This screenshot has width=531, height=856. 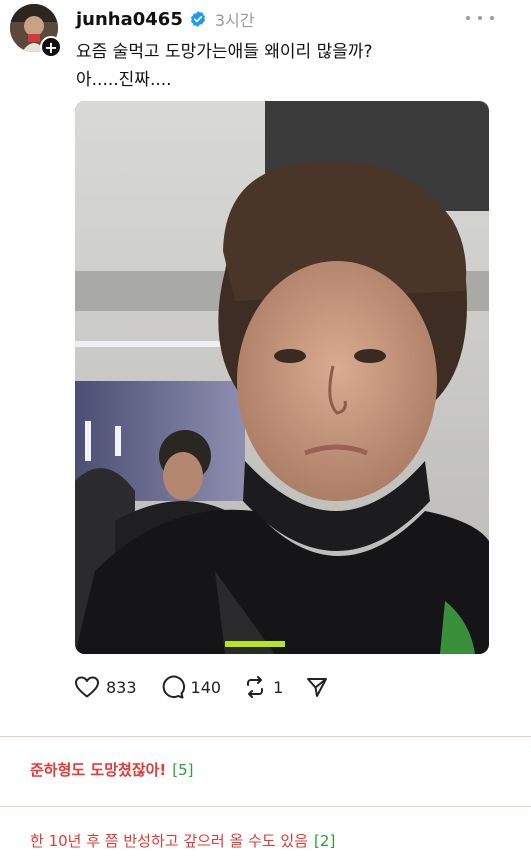 I want to click on post-time: 3시간, so click(x=234, y=20).